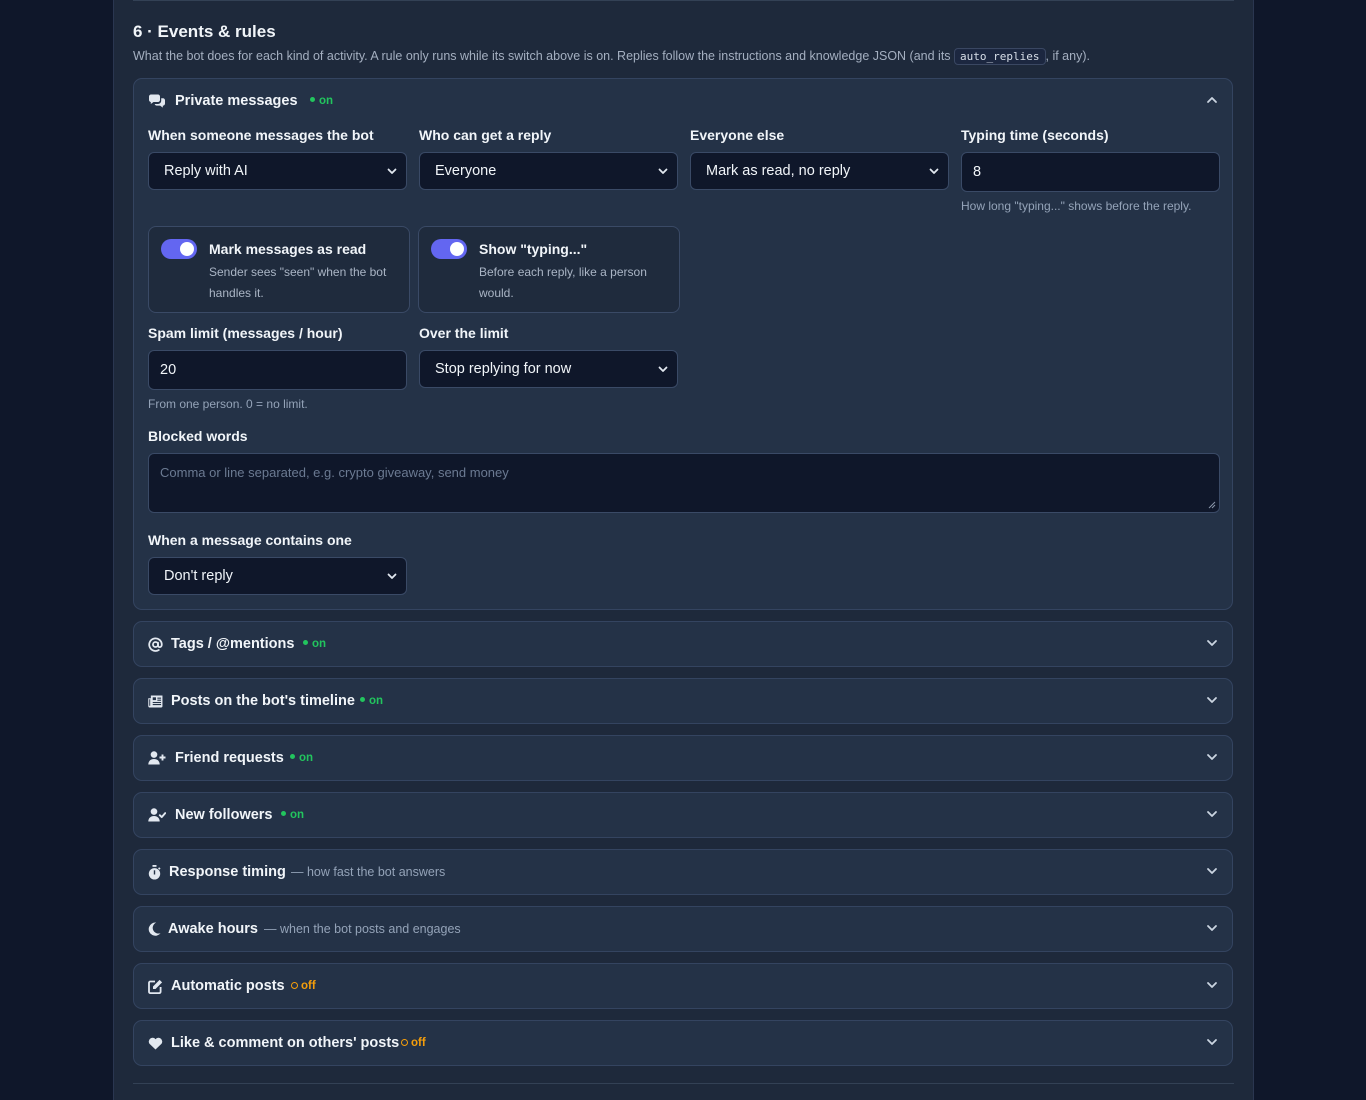 The height and width of the screenshot is (1100, 1366). What do you see at coordinates (157, 815) in the screenshot?
I see `user-check-icon` at bounding box center [157, 815].